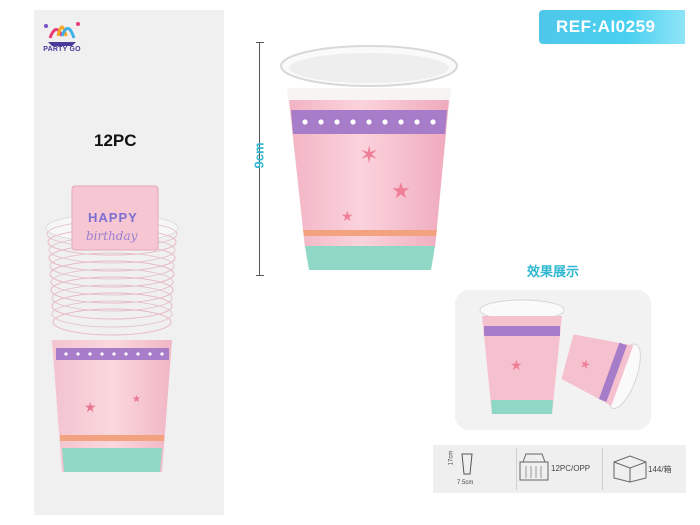 The height and width of the screenshot is (525, 700). I want to click on star-icon: ✶, so click(369, 155).